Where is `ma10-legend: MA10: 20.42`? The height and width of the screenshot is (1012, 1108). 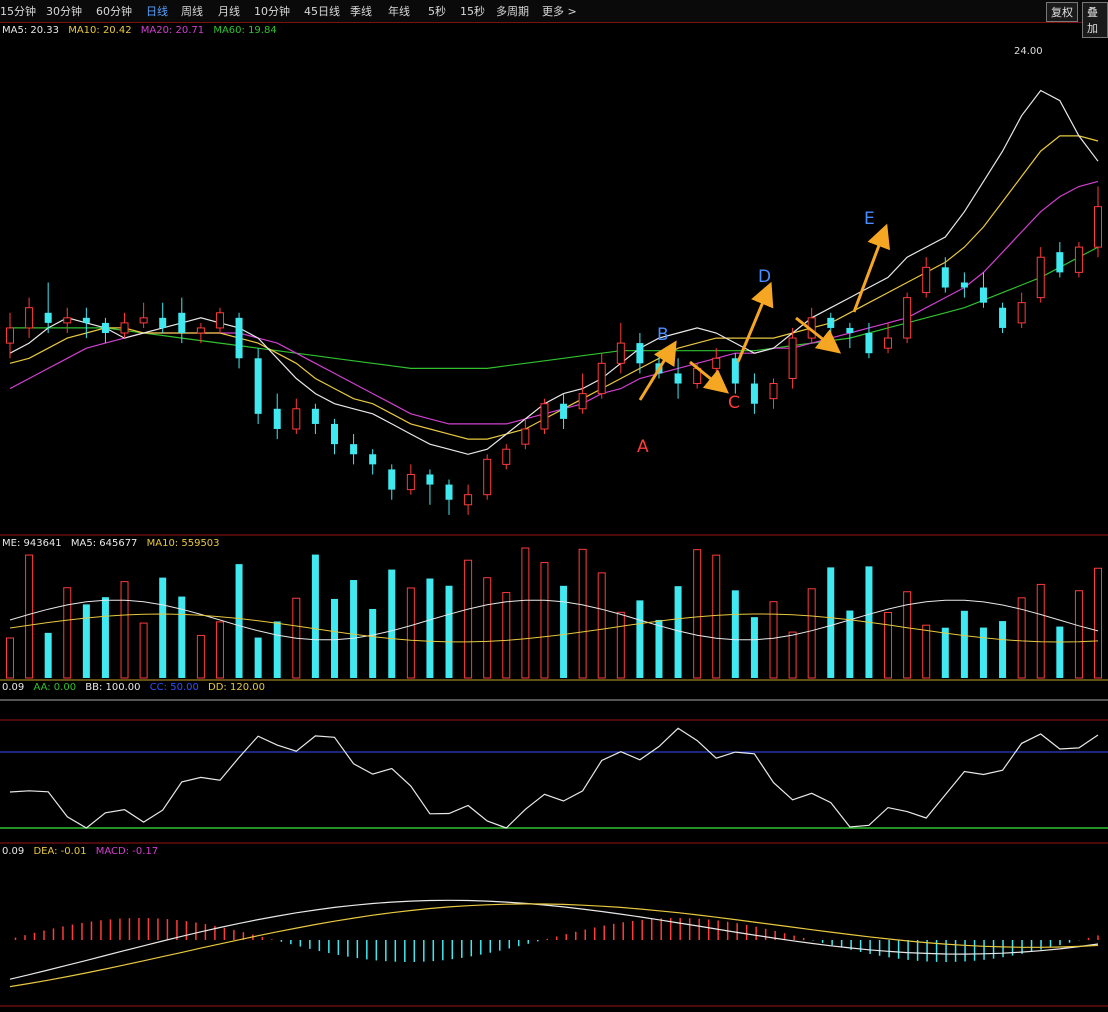
ma10-legend: MA10: 20.42 is located at coordinates (100, 30).